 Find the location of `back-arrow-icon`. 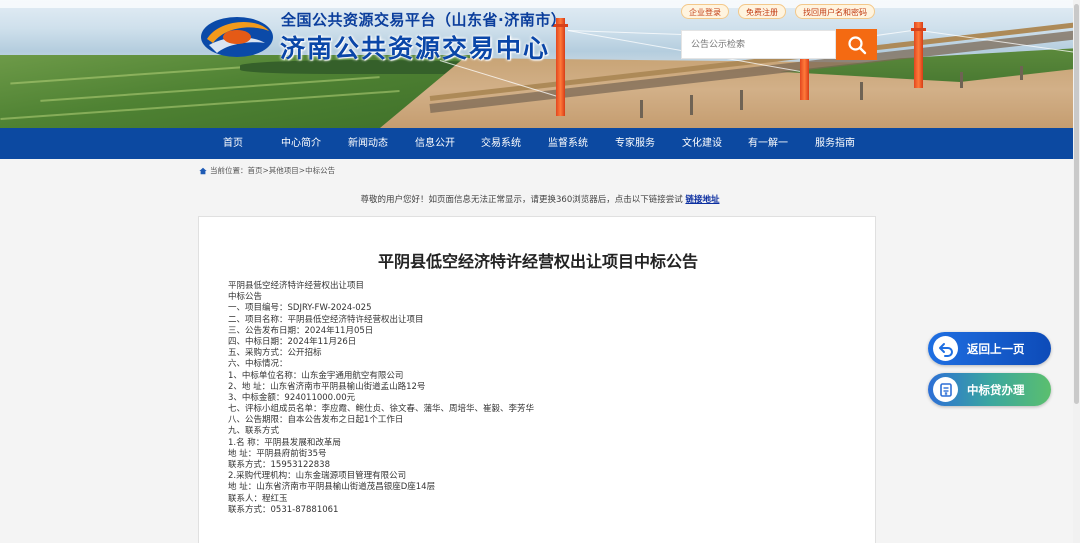

back-arrow-icon is located at coordinates (945, 348).